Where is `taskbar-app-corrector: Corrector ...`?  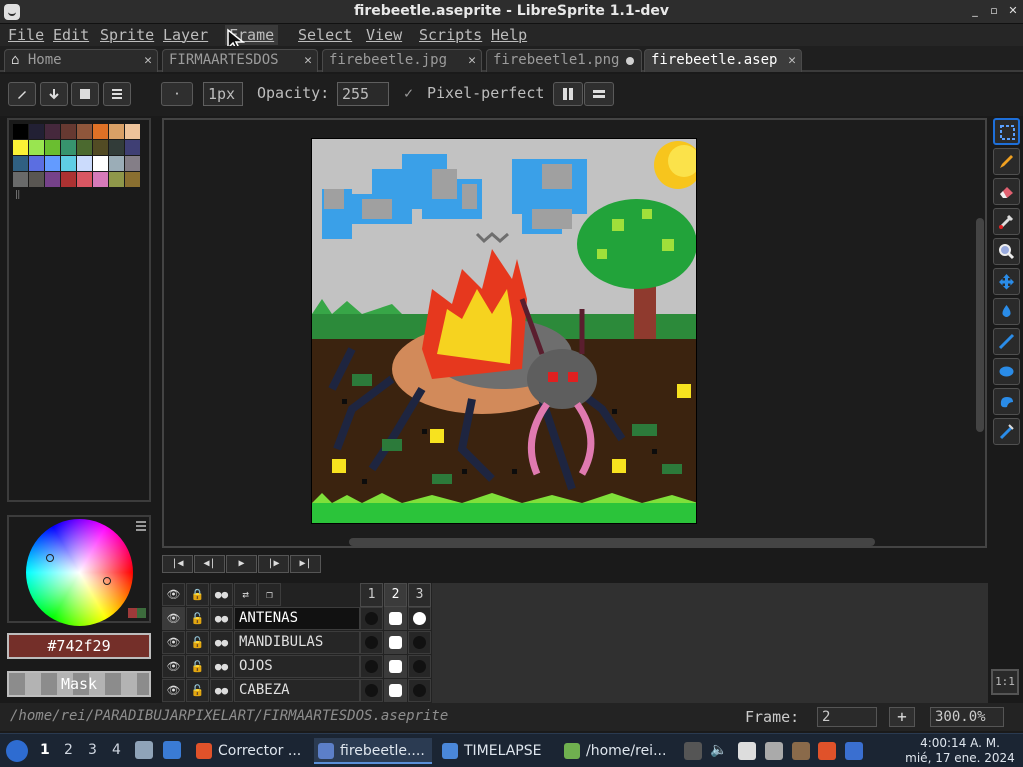
taskbar-app-corrector: Corrector ... is located at coordinates (249, 751).